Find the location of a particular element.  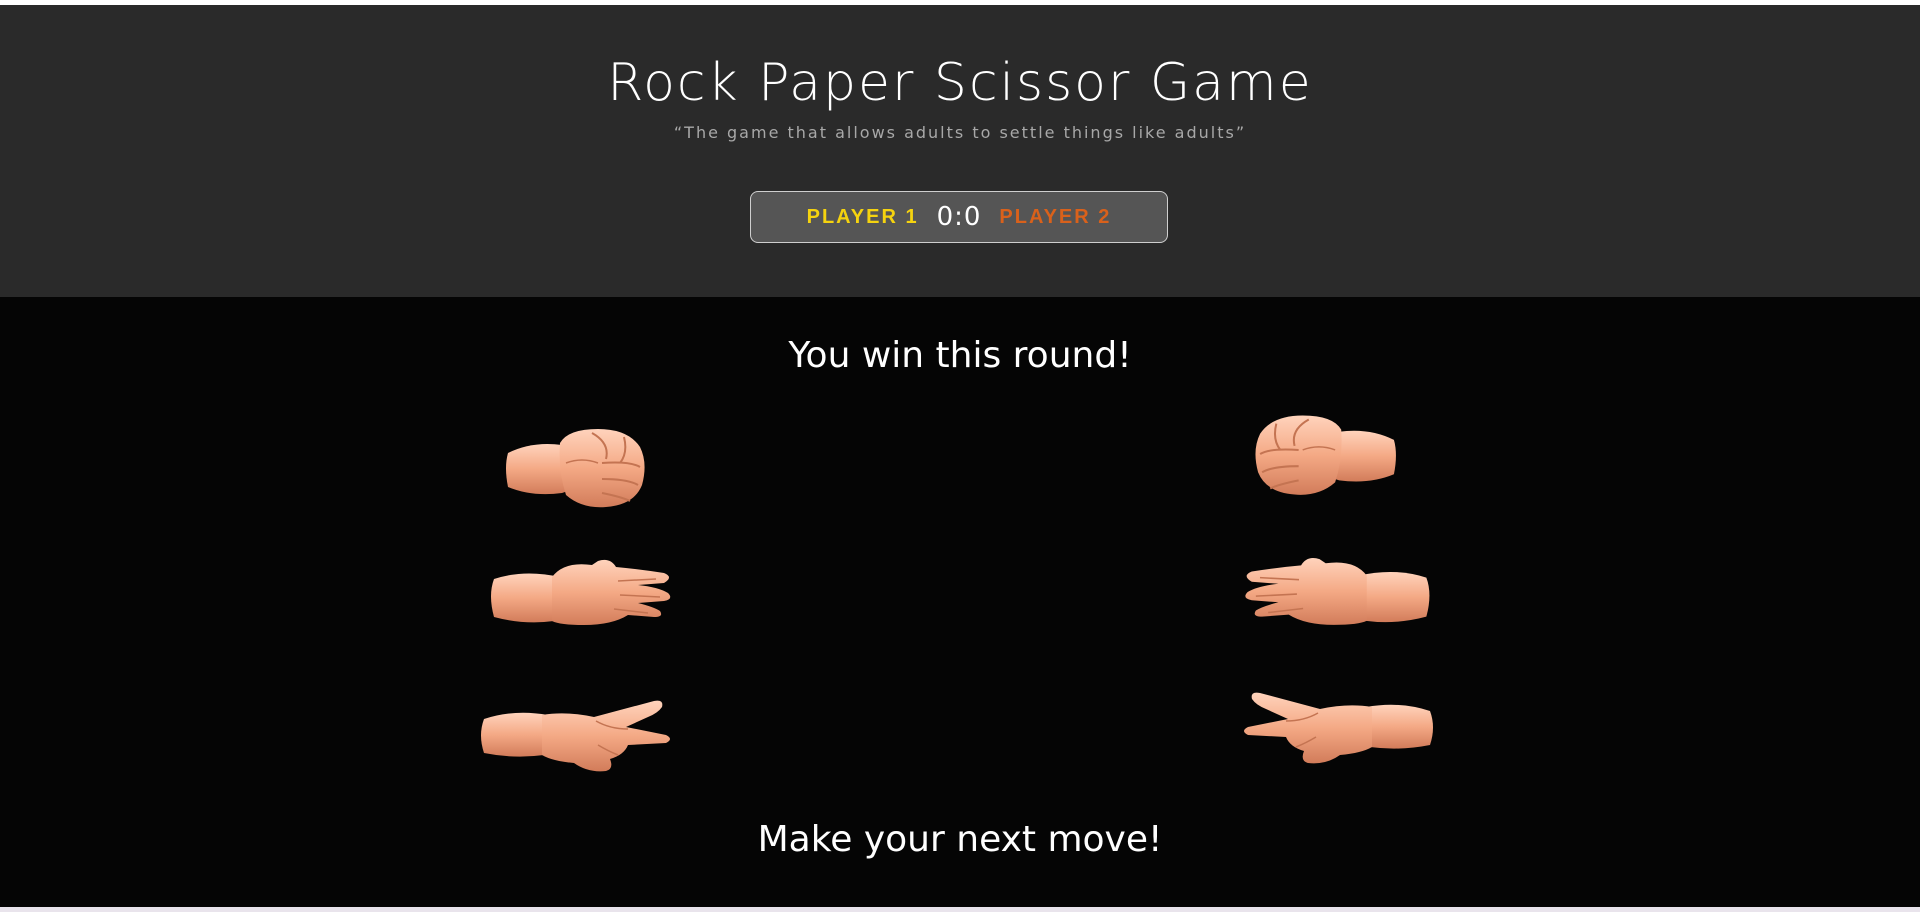

page-title: Rock Paper Scissor Game is located at coordinates (960, 83).